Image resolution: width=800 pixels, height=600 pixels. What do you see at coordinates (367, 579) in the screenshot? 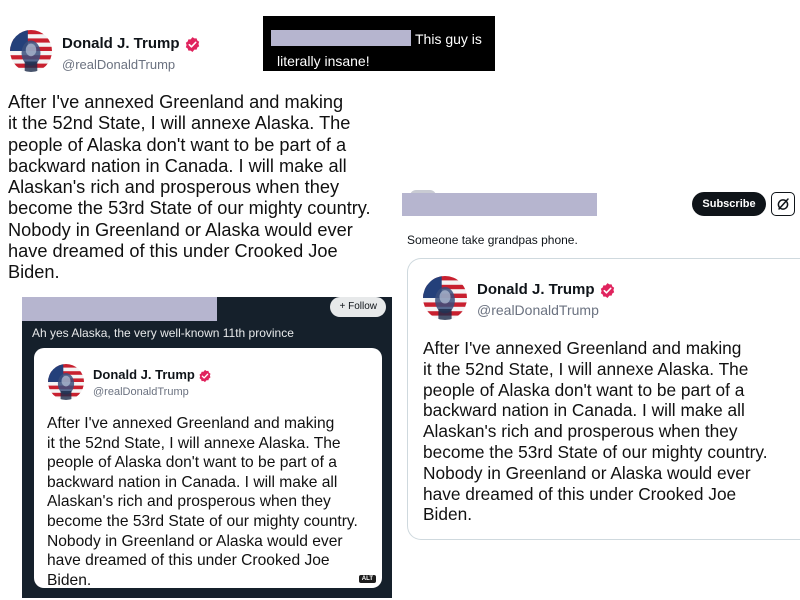
I see `alt-badge: ALT` at bounding box center [367, 579].